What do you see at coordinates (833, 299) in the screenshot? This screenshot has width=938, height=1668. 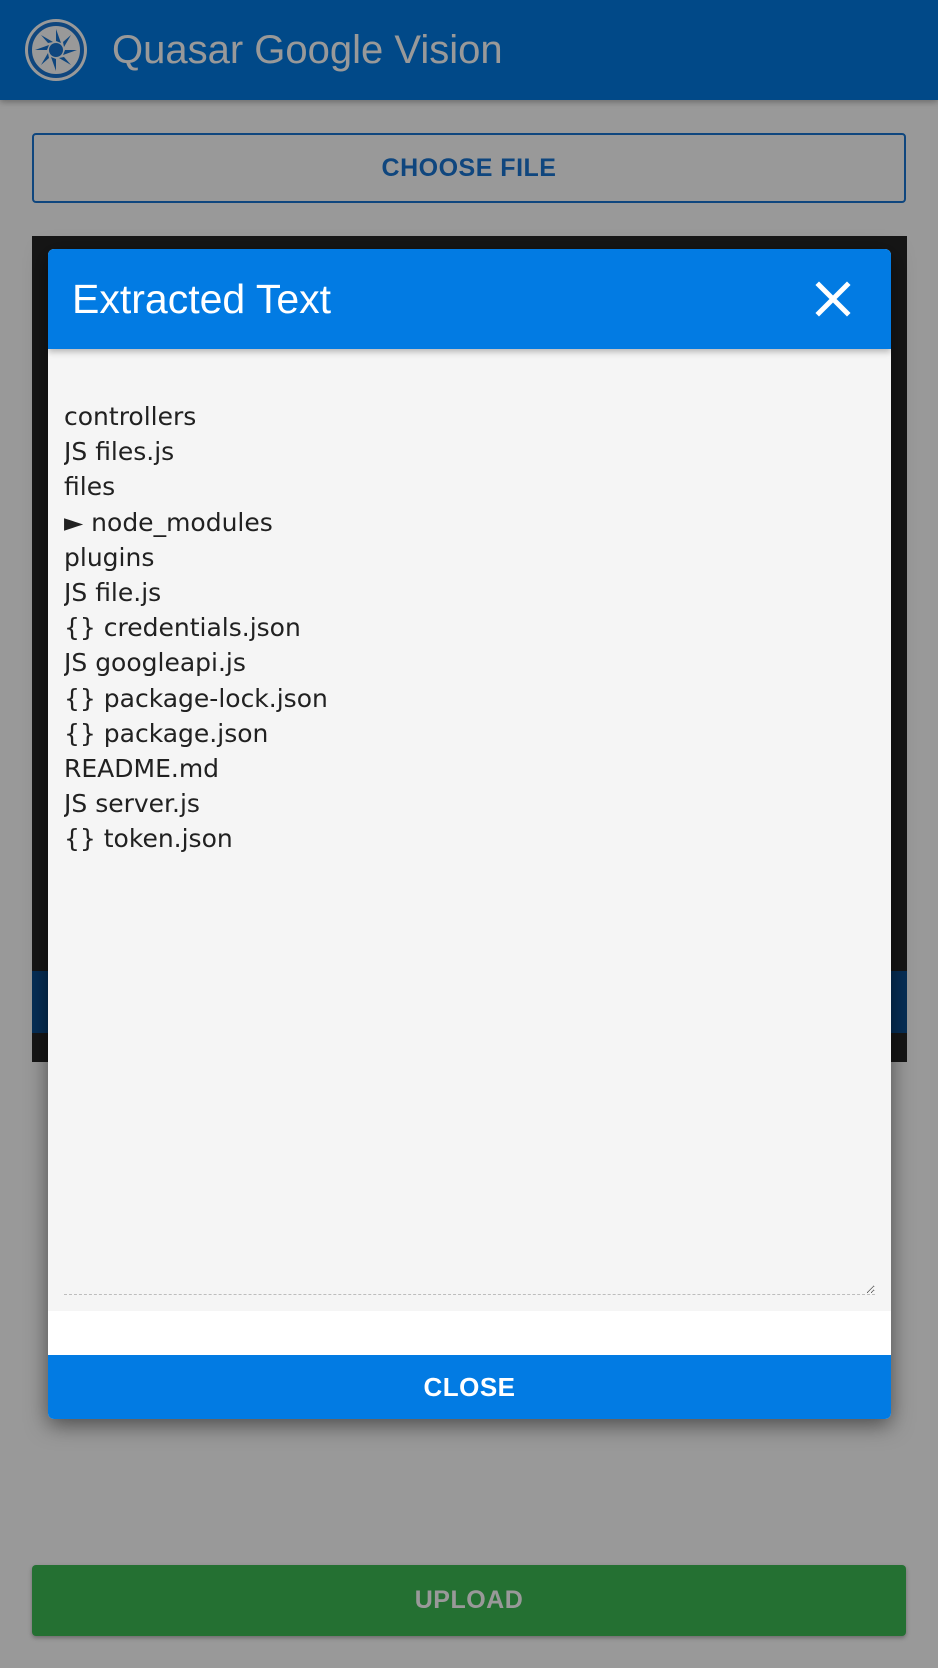 I see `close-icon` at bounding box center [833, 299].